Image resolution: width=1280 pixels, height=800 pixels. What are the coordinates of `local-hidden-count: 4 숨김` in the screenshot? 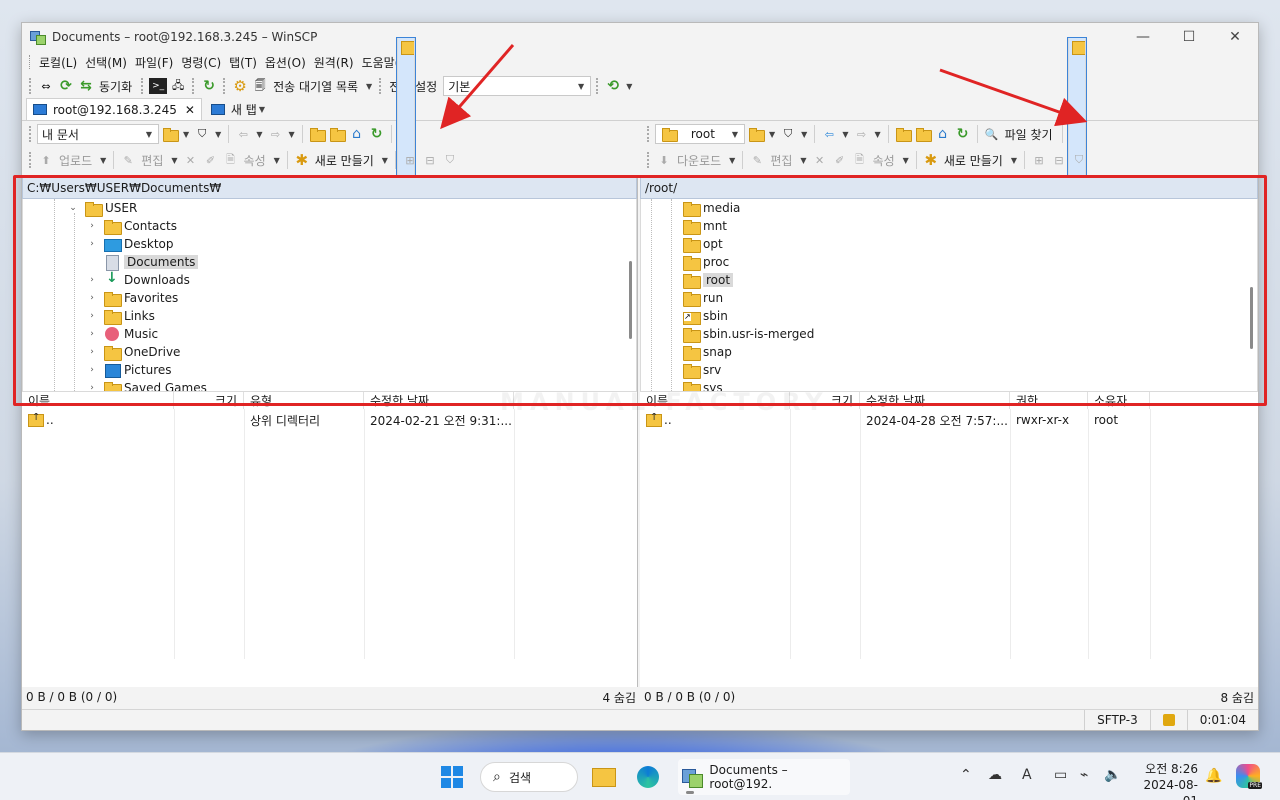 It's located at (619, 697).